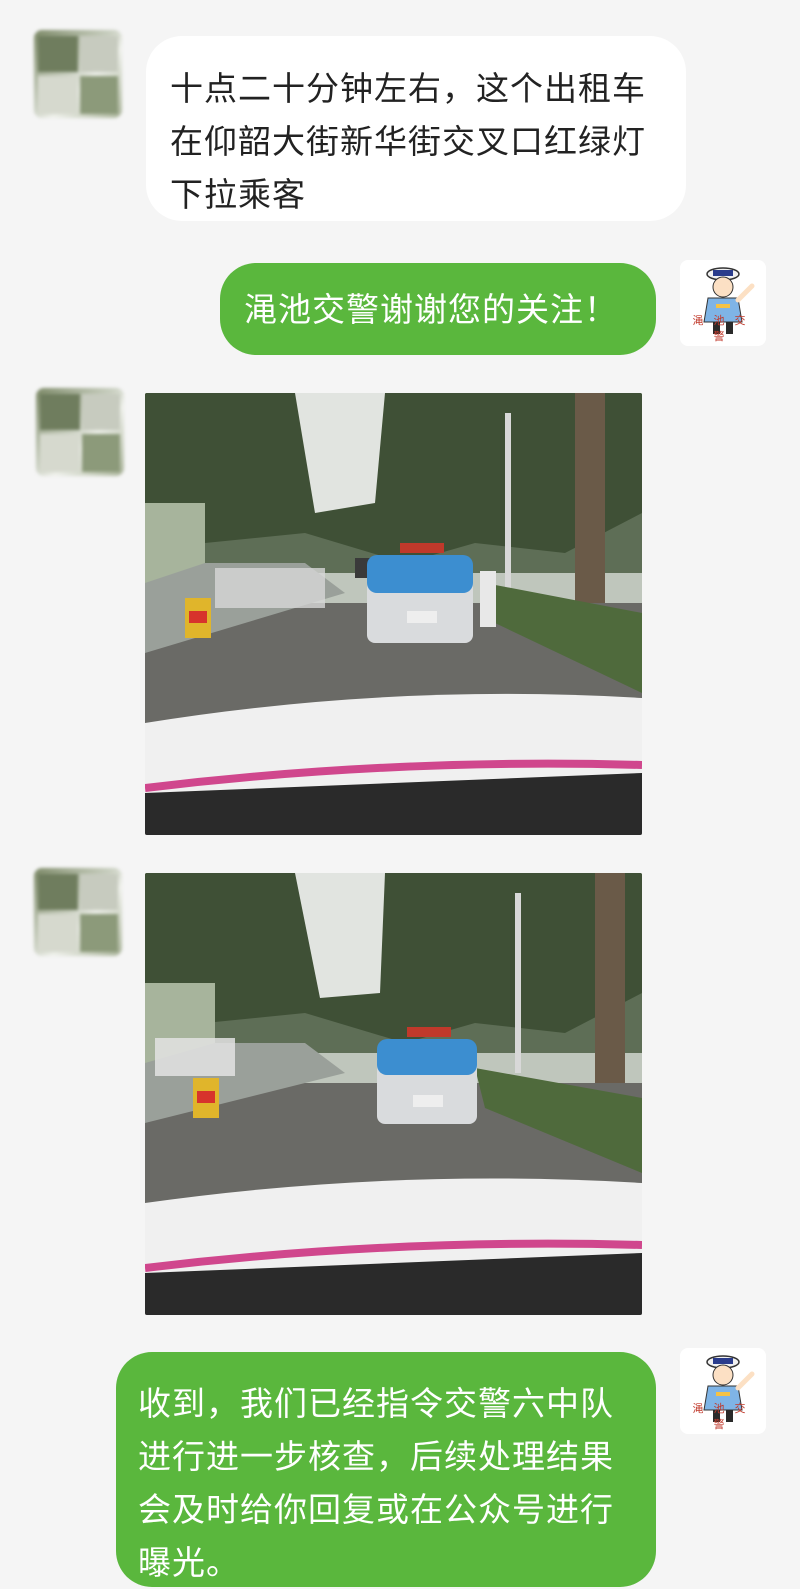 This screenshot has height=1589, width=800. I want to click on message-text-line: 会及时给你回复或在公众号进行, so click(376, 1509).